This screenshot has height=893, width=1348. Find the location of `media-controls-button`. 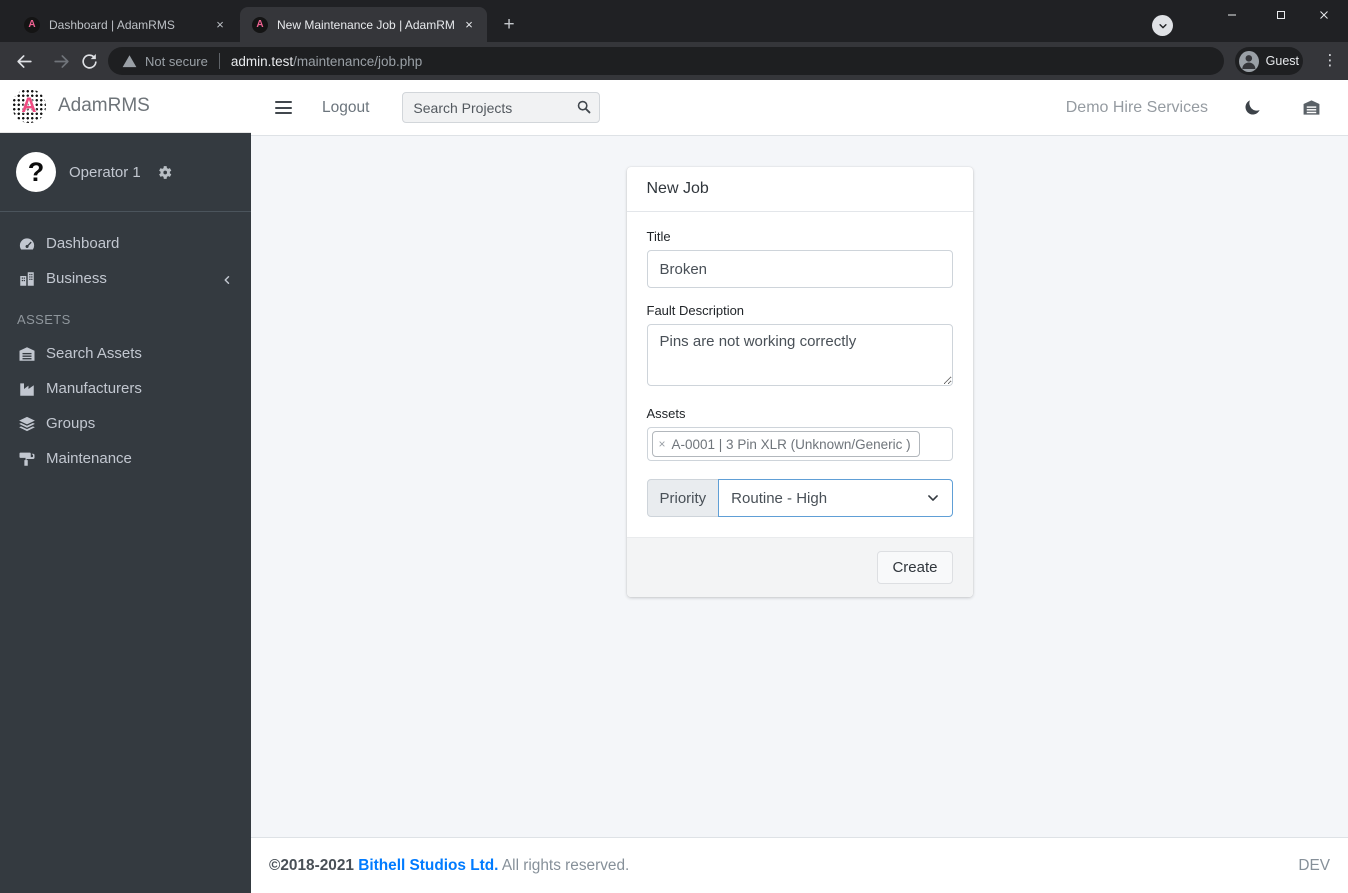

media-controls-button is located at coordinates (1162, 25).